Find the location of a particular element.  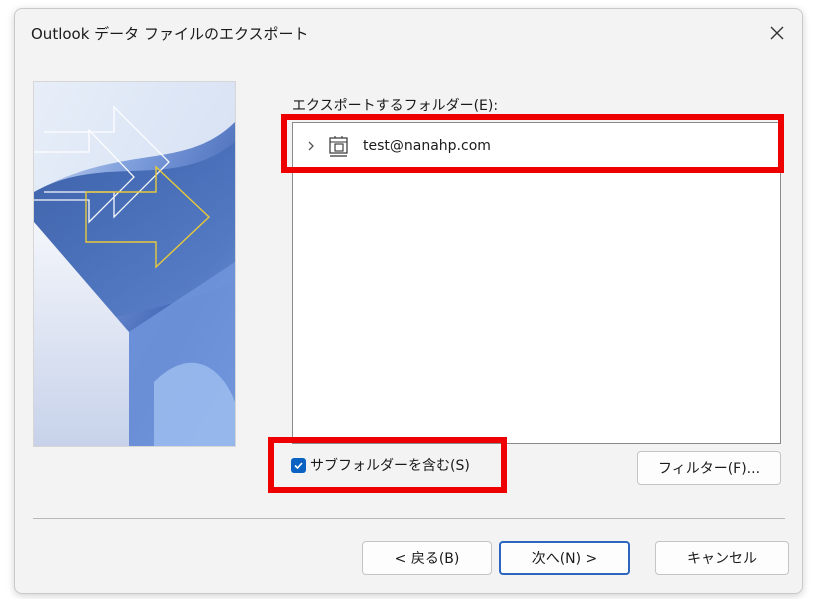

next-button: 次へ(N) > is located at coordinates (564, 558).